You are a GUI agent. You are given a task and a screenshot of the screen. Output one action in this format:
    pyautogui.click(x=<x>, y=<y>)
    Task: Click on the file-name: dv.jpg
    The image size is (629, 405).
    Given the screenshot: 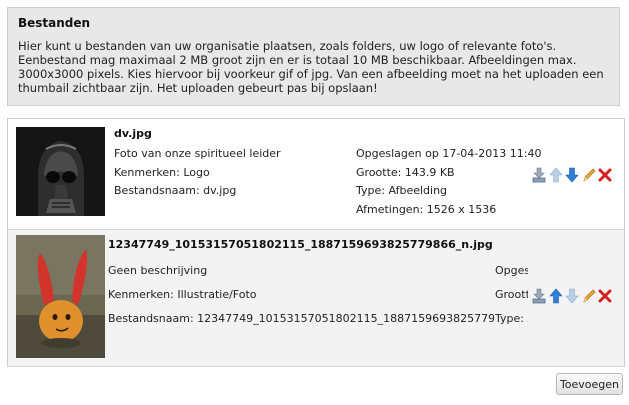 What is the action you would take?
    pyautogui.click(x=133, y=133)
    